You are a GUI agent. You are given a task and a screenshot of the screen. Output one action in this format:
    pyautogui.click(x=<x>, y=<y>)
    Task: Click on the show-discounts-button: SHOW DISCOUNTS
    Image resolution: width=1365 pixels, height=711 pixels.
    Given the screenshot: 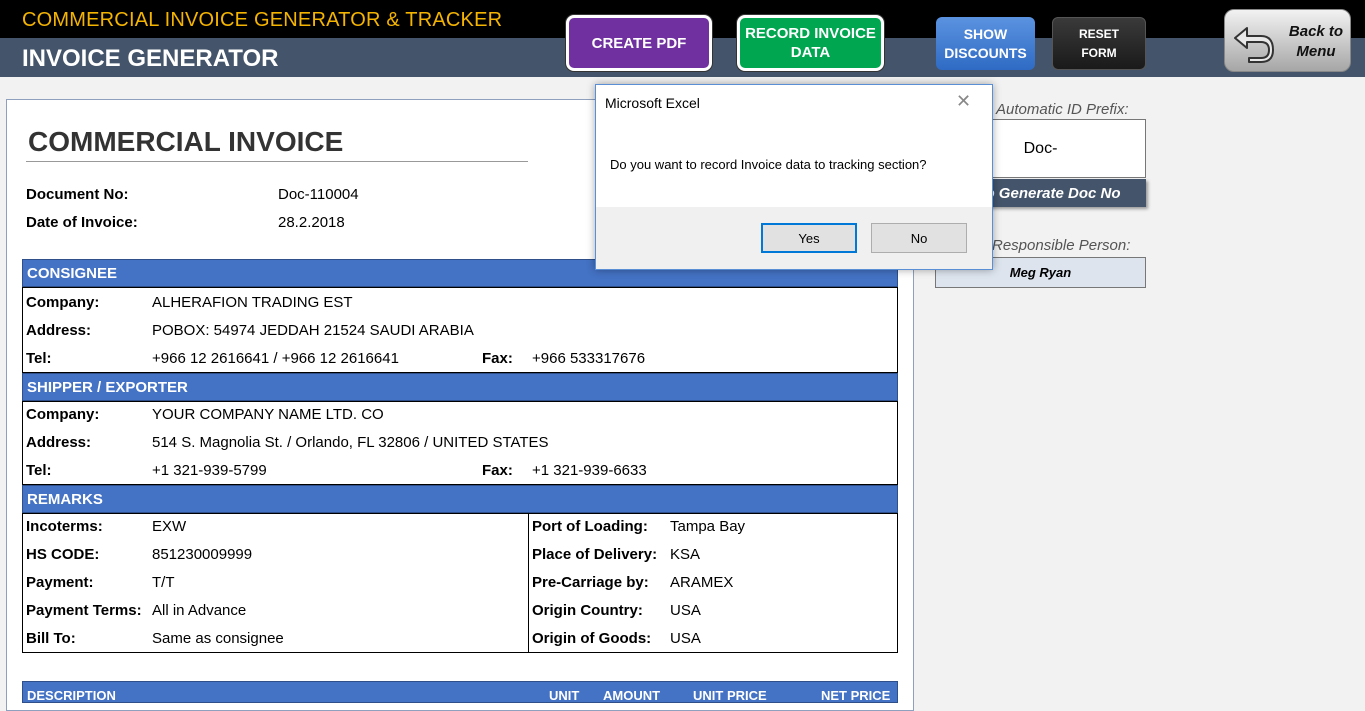 What is the action you would take?
    pyautogui.click(x=985, y=43)
    